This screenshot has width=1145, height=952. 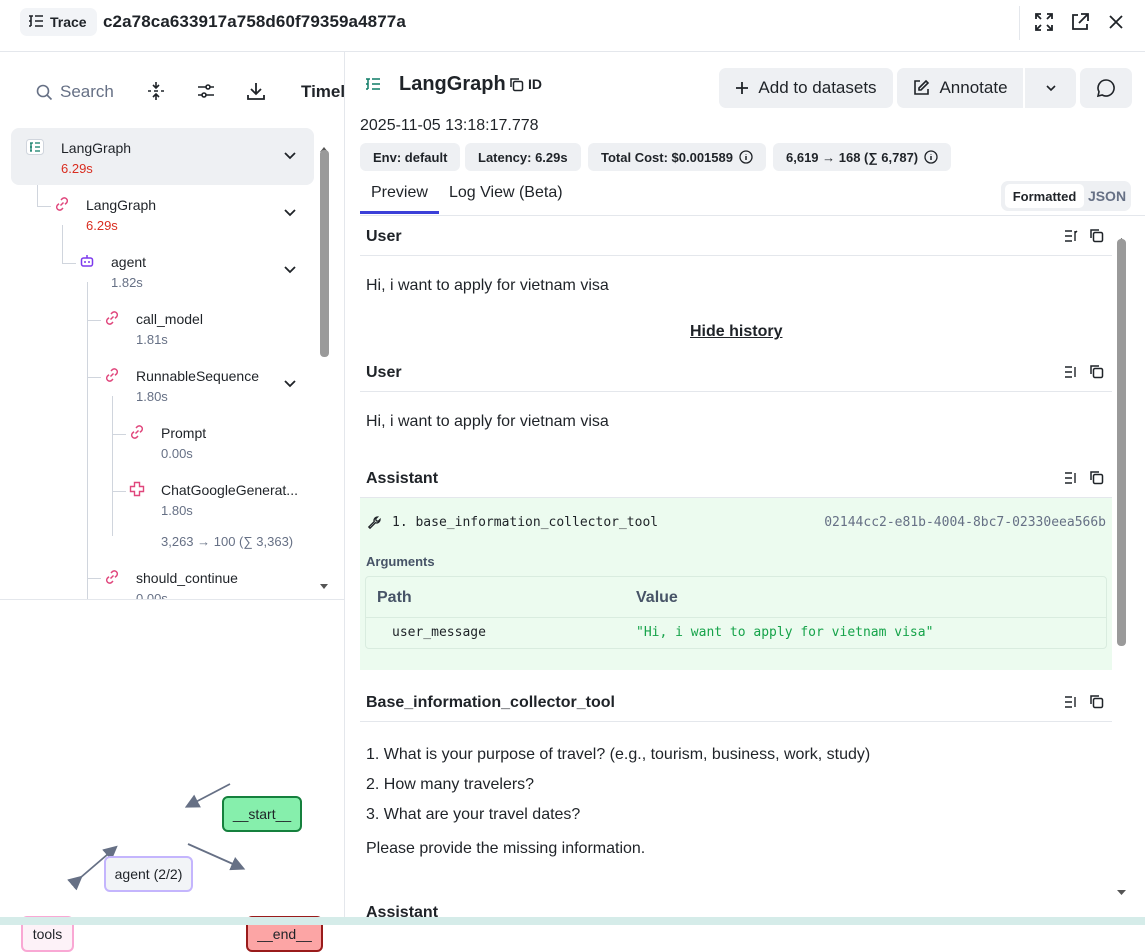 What do you see at coordinates (452, 84) in the screenshot?
I see `run-title: LangGraph` at bounding box center [452, 84].